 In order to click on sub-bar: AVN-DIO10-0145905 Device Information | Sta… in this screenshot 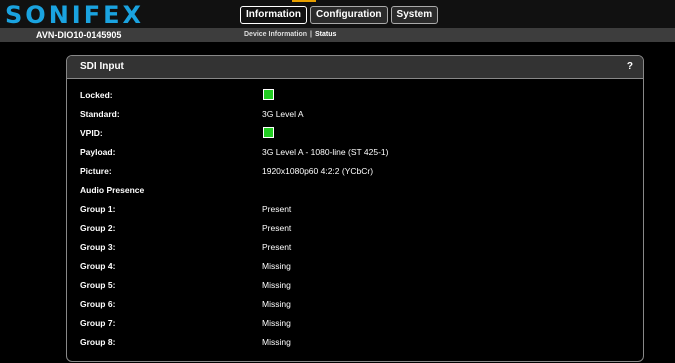, I will do `click(337, 35)`.